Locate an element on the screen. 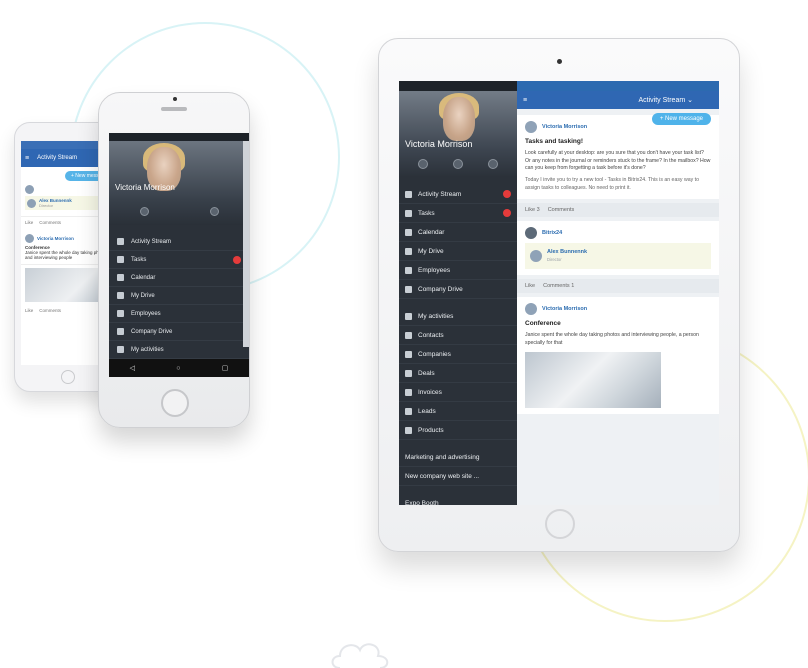 The height and width of the screenshot is (668, 808). back-phone-home-button is located at coordinates (68, 377).